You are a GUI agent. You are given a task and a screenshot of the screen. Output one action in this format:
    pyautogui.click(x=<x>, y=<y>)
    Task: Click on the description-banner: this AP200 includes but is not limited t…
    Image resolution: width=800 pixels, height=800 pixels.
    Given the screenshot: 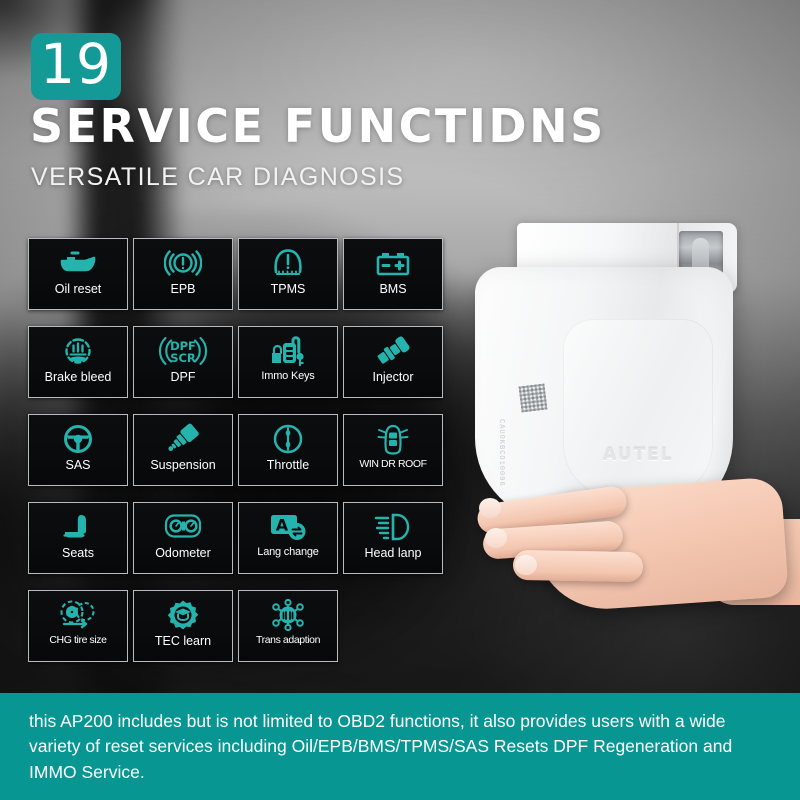 What is the action you would take?
    pyautogui.click(x=400, y=746)
    